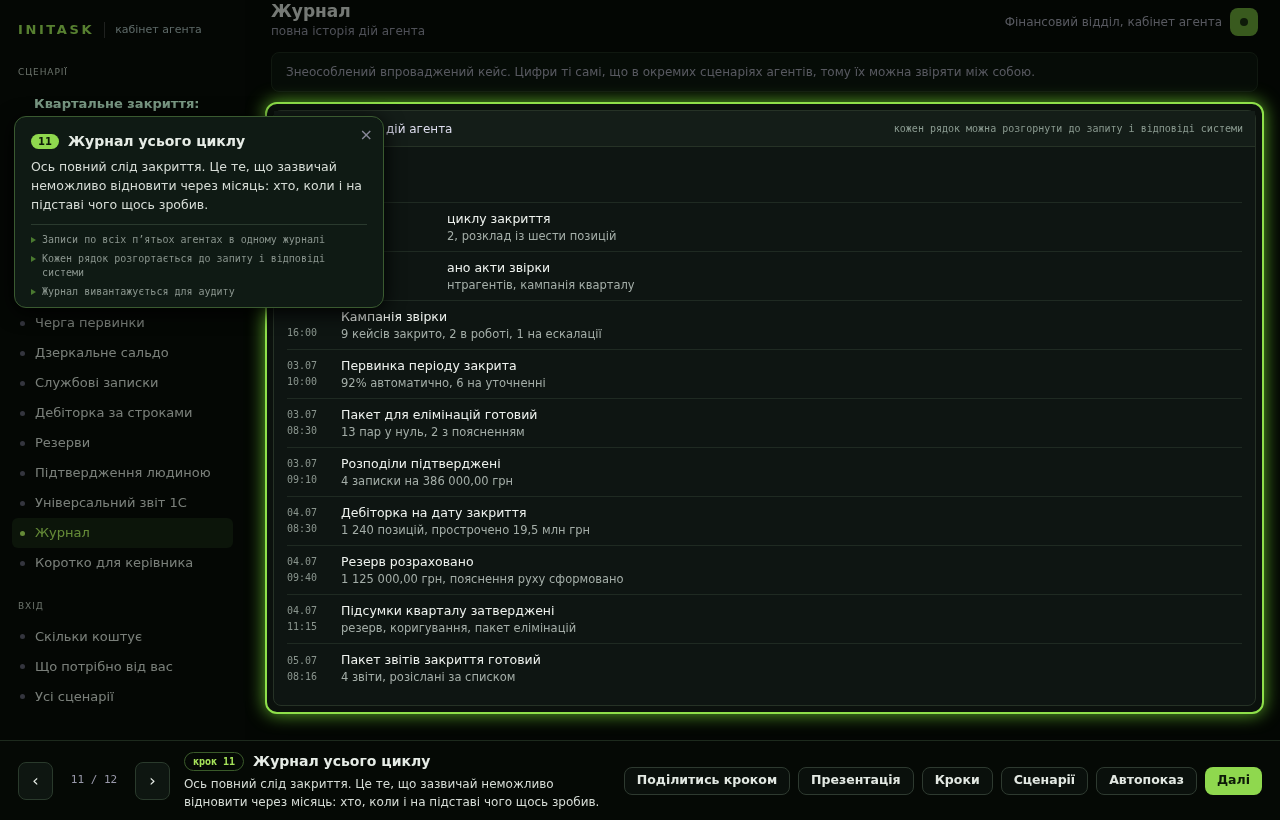 The image size is (1280, 820). Describe the element at coordinates (482, 561) in the screenshot. I see `log-entry-title: Резерв розраховано` at that location.